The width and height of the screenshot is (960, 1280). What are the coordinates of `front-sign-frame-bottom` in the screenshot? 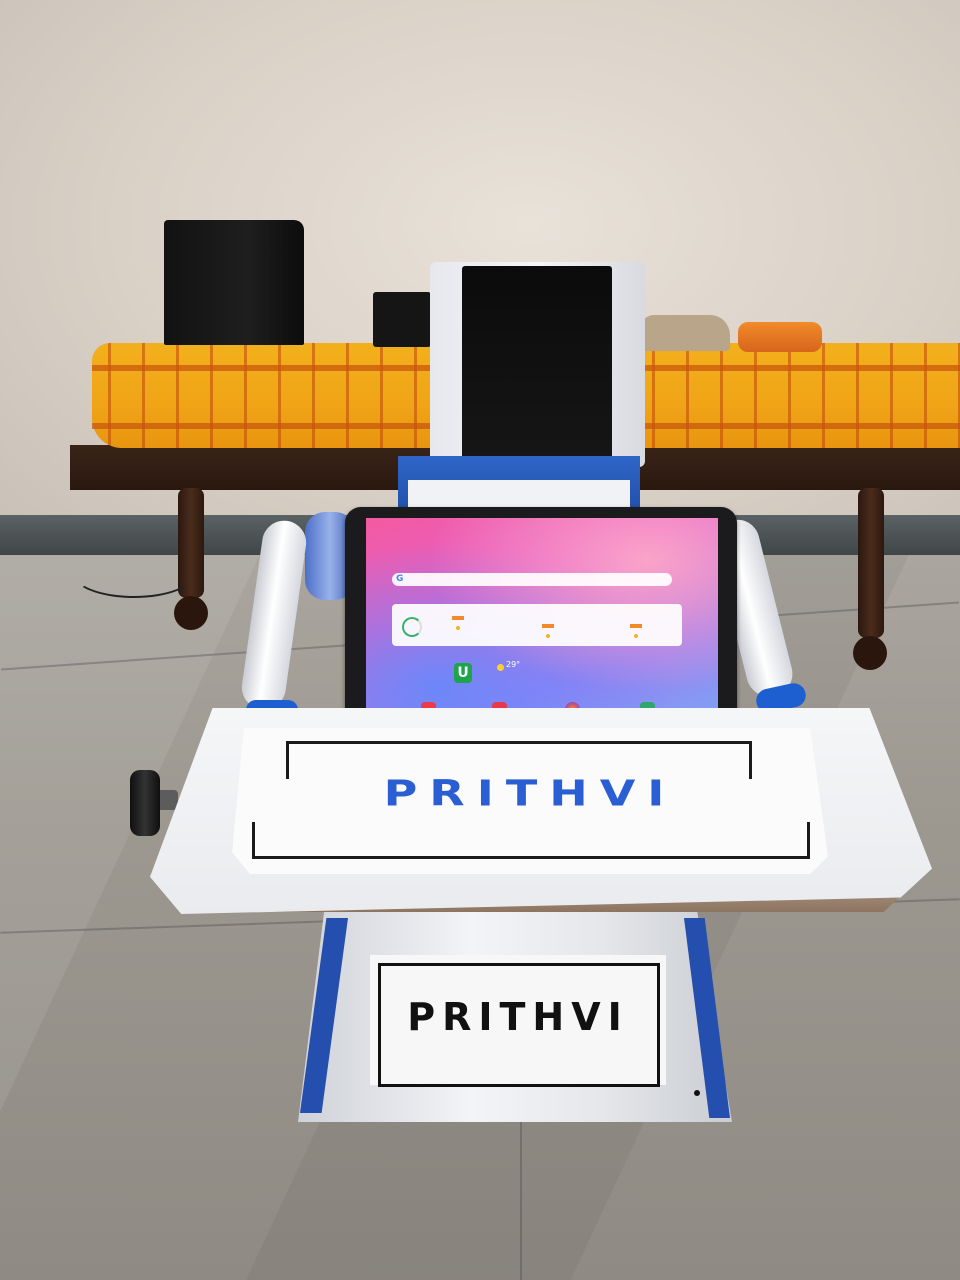 It's located at (531, 840).